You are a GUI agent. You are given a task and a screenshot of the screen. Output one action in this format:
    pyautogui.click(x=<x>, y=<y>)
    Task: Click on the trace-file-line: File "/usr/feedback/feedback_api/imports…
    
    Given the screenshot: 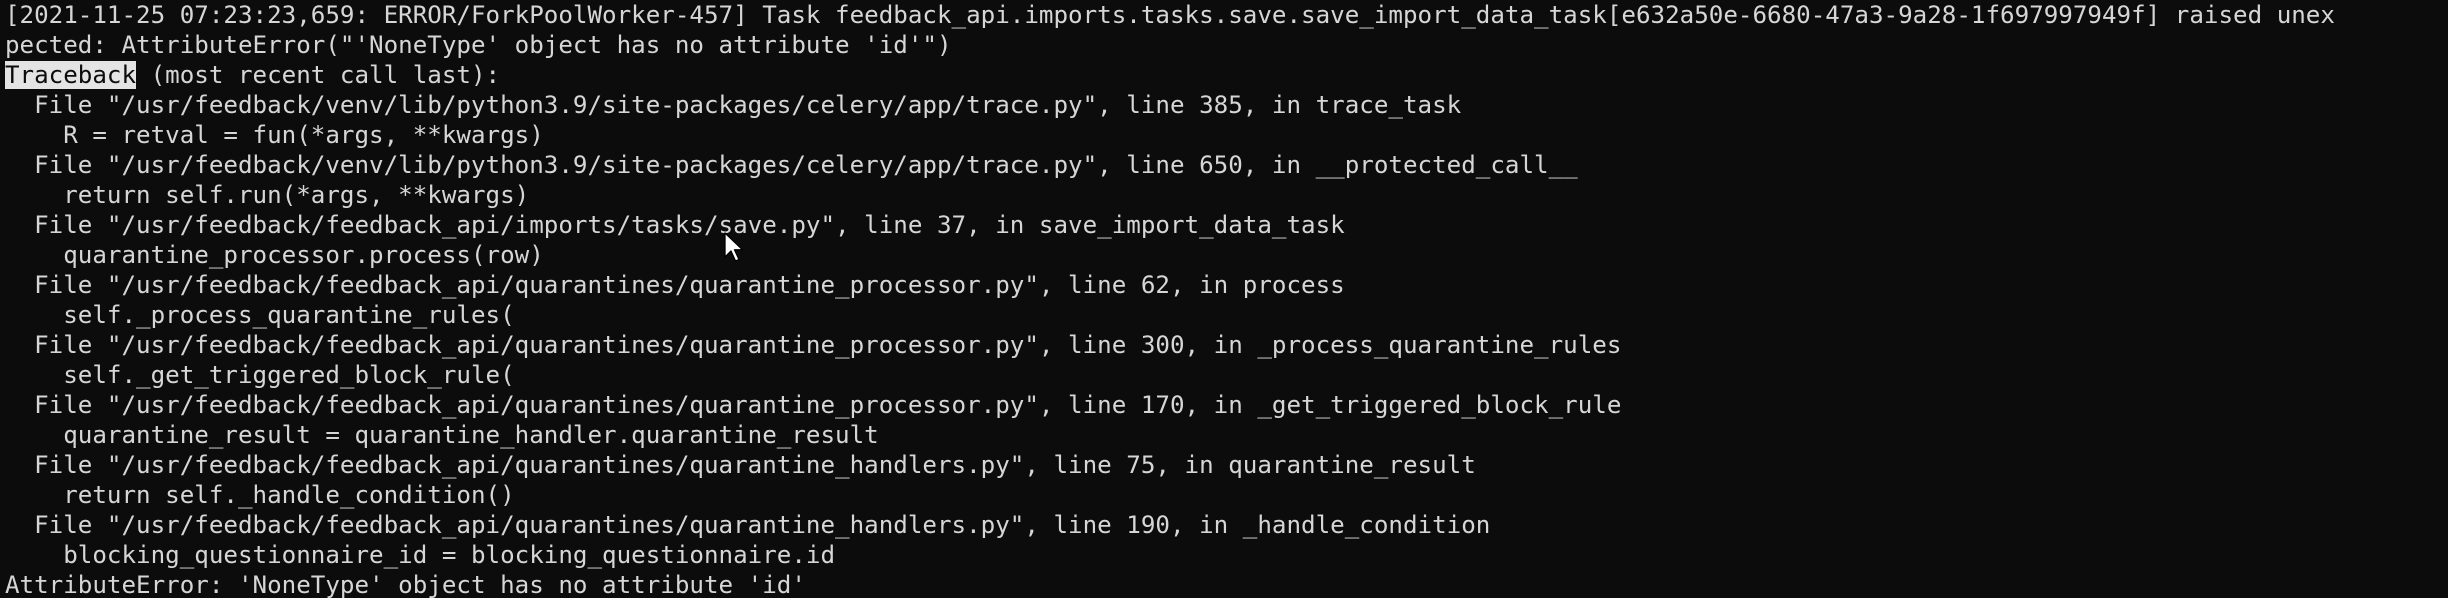 What is the action you would take?
    pyautogui.click(x=675, y=225)
    